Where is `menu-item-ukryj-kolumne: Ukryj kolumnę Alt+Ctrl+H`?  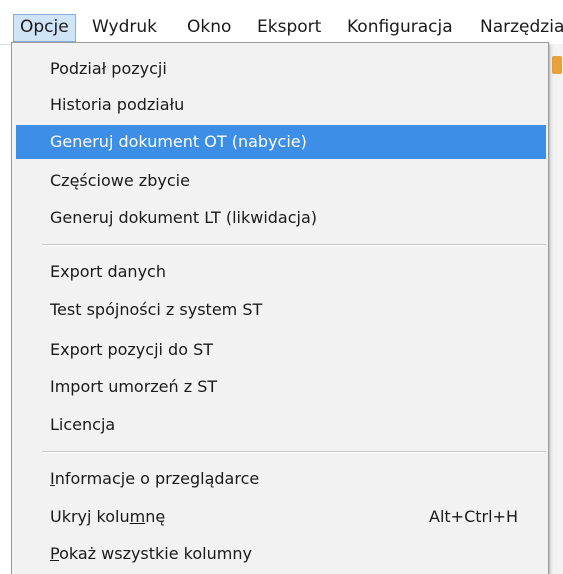
menu-item-ukryj-kolumne: Ukryj kolumnę Alt+Ctrl+H is located at coordinates (281, 517).